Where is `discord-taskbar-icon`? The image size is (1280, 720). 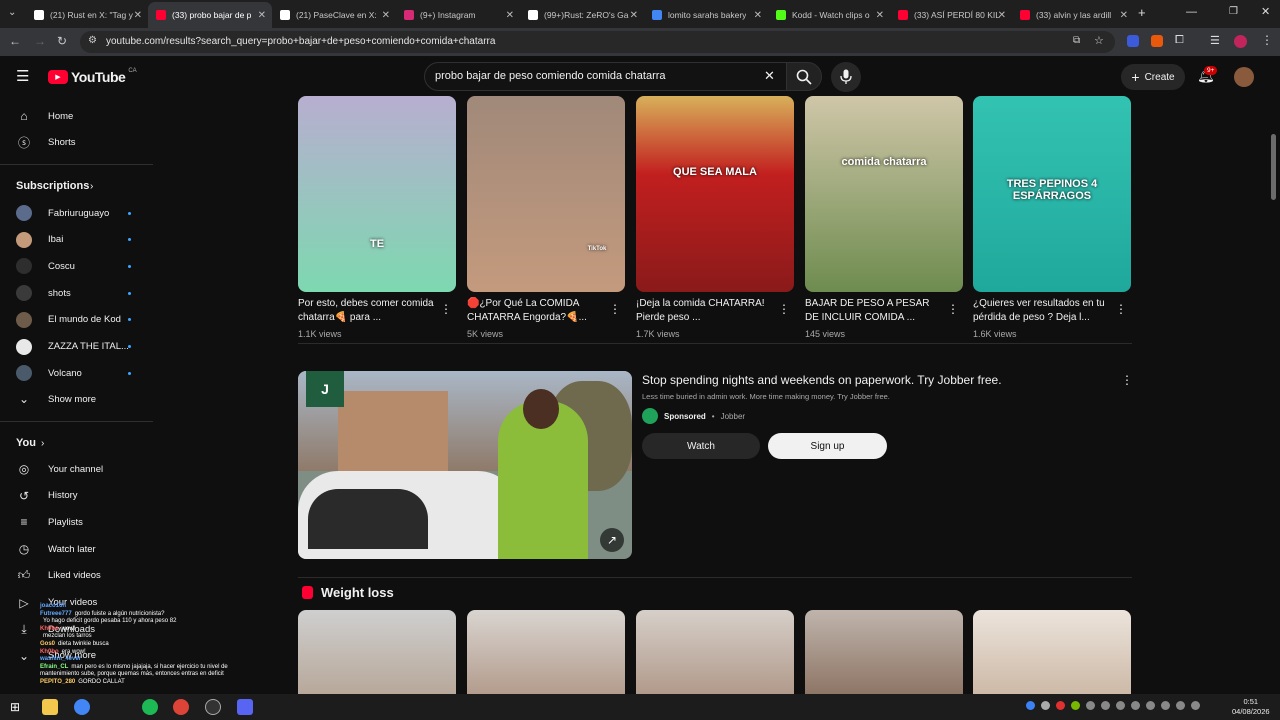 discord-taskbar-icon is located at coordinates (245, 707).